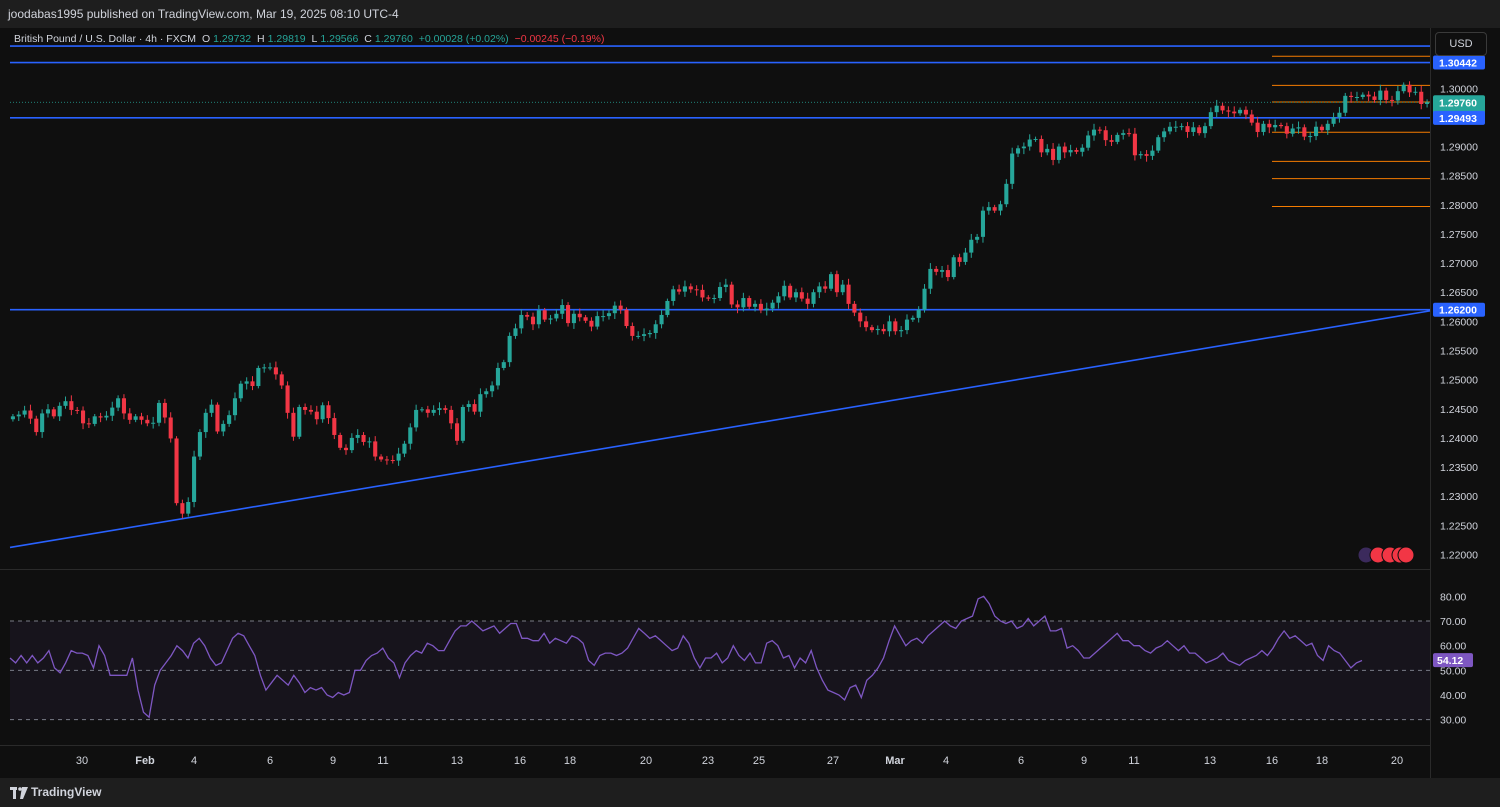  I want to click on x-tick-label: Mar, so click(895, 761).